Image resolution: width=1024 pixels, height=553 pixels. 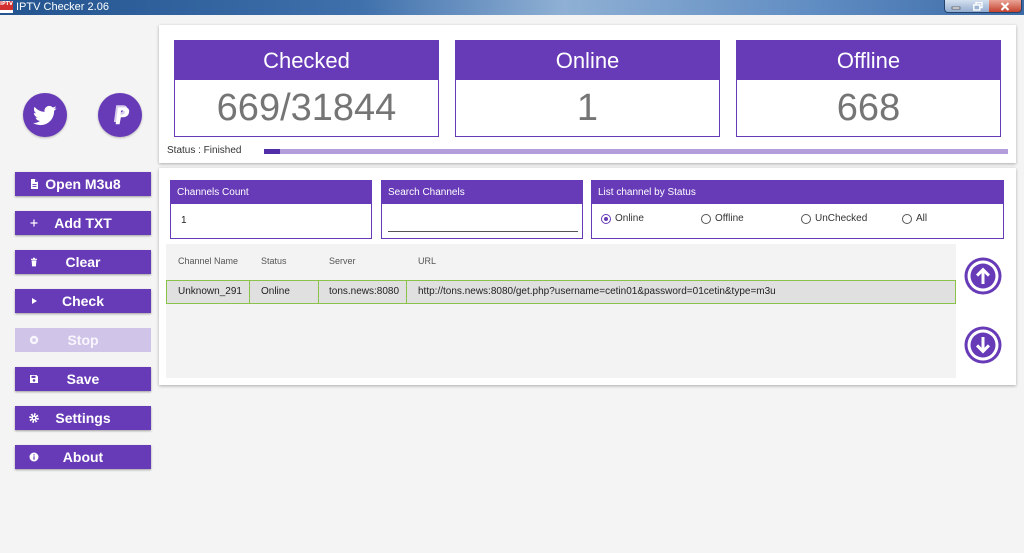 I want to click on save-label: Save, so click(x=83, y=379).